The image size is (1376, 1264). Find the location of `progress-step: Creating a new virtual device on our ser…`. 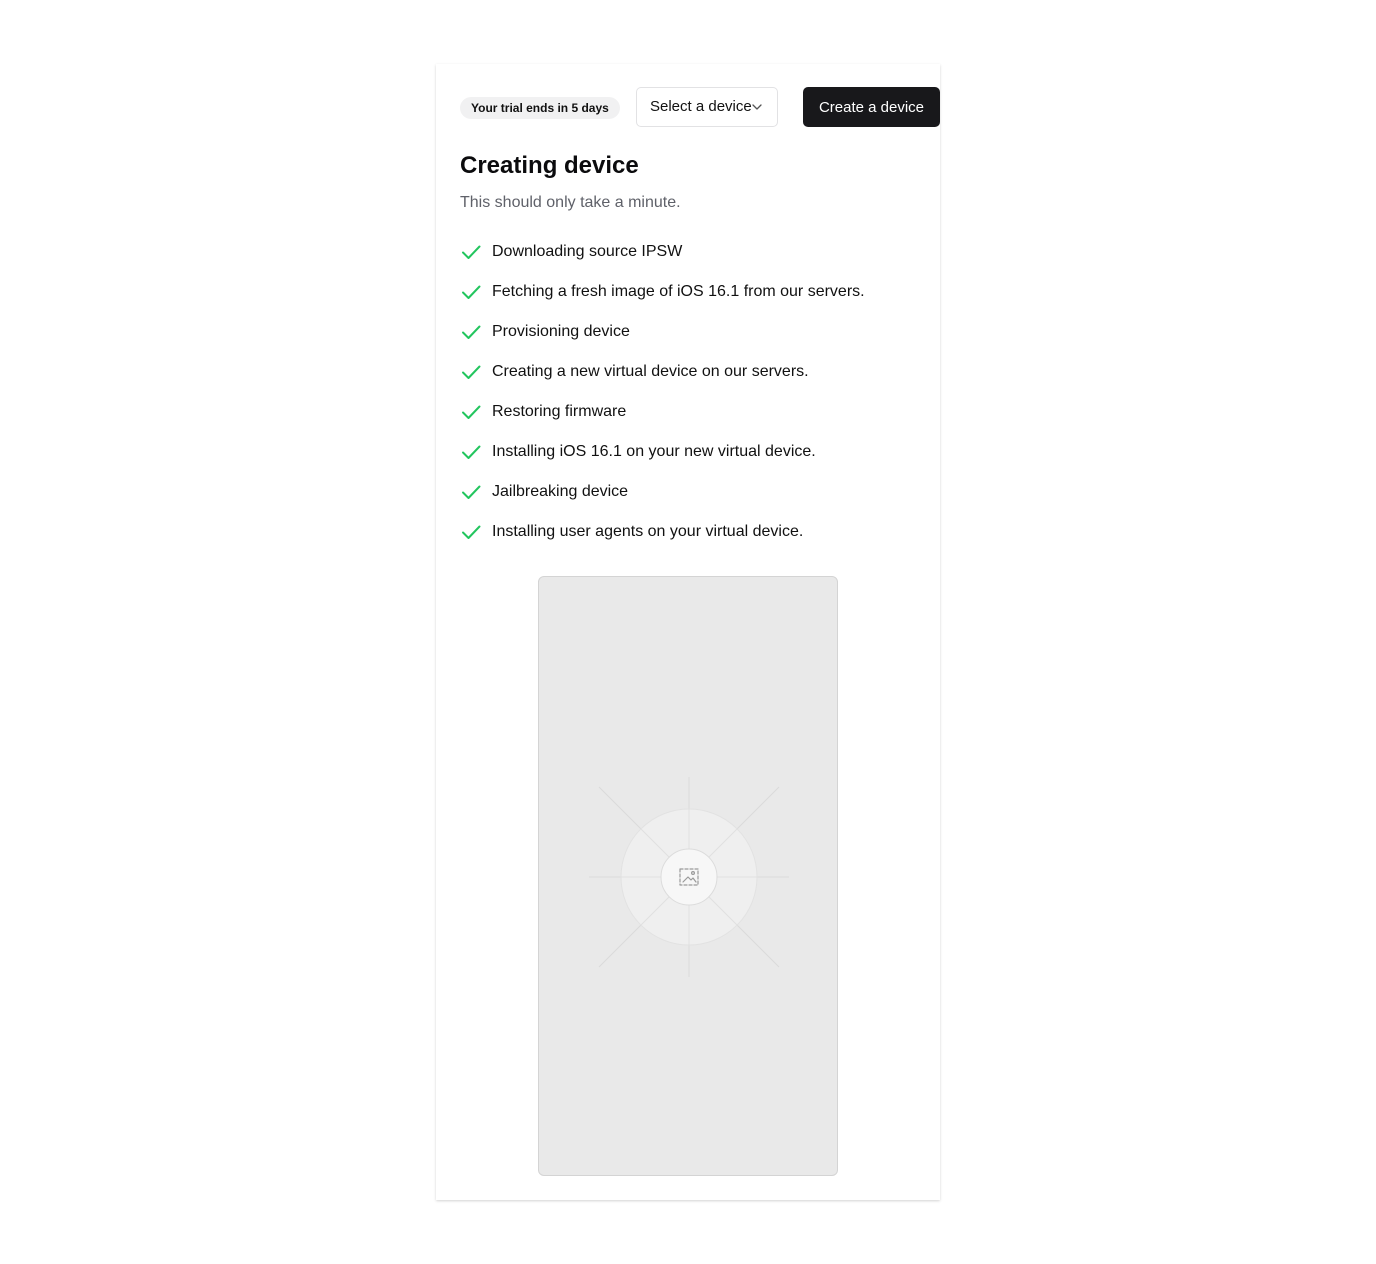

progress-step: Creating a new virtual device on our ser… is located at coordinates (688, 380).